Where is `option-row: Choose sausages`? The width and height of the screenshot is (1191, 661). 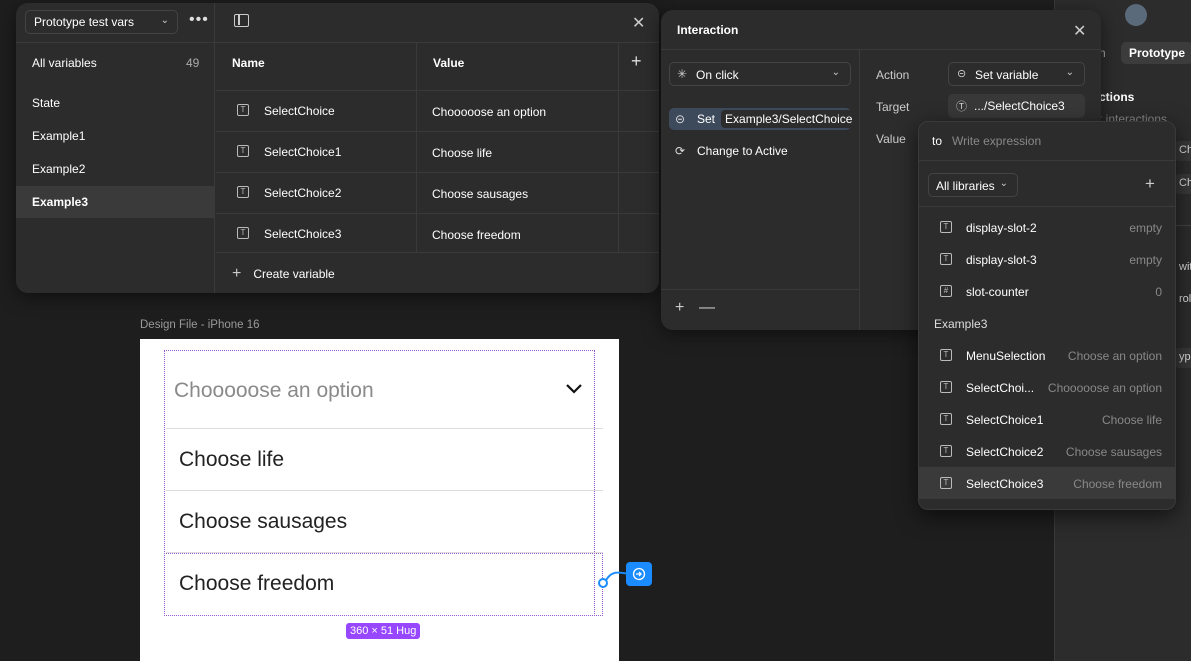 option-row: Choose sausages is located at coordinates (384, 521).